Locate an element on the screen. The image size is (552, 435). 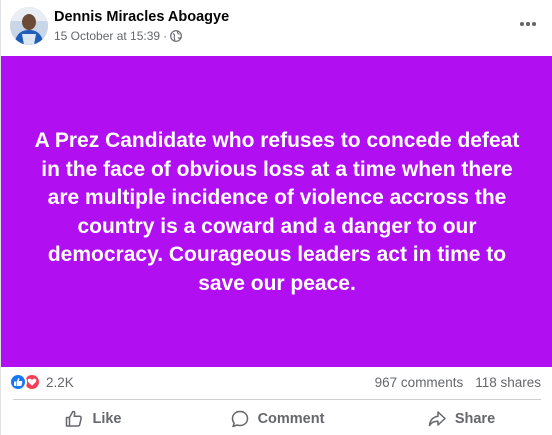
author-name: Dennis Miracles Aboagye is located at coordinates (141, 17).